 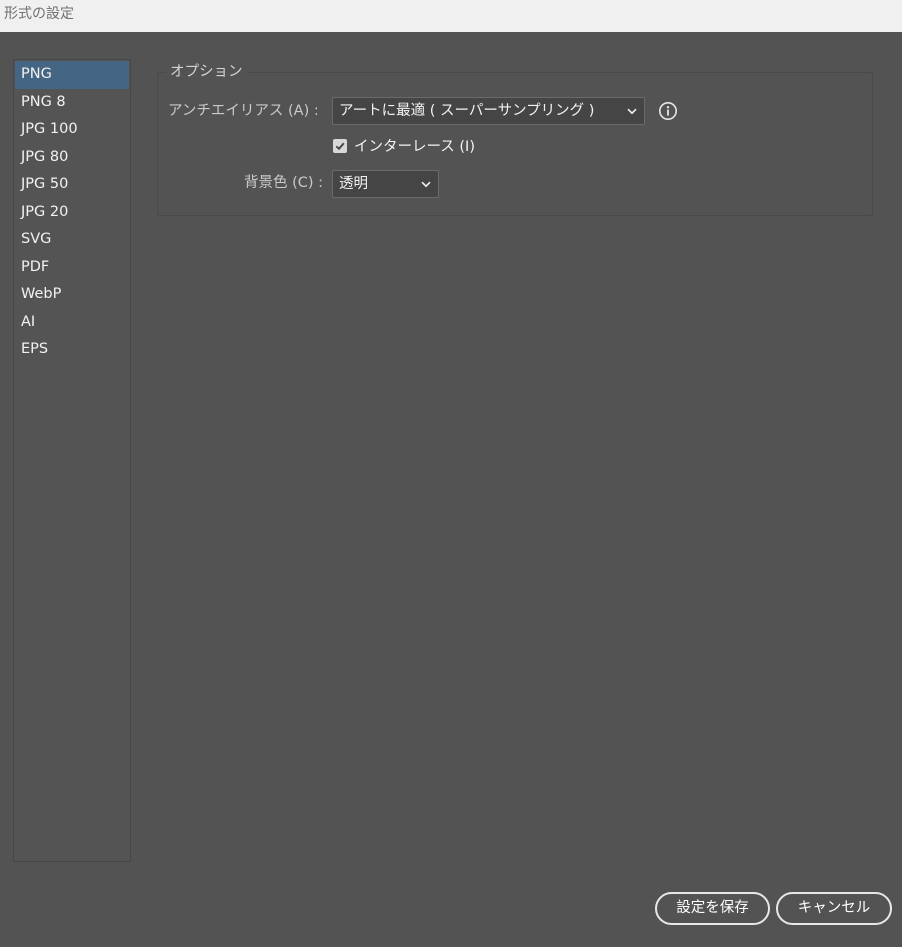 What do you see at coordinates (72, 350) in the screenshot?
I see `format-item-eps: EPS` at bounding box center [72, 350].